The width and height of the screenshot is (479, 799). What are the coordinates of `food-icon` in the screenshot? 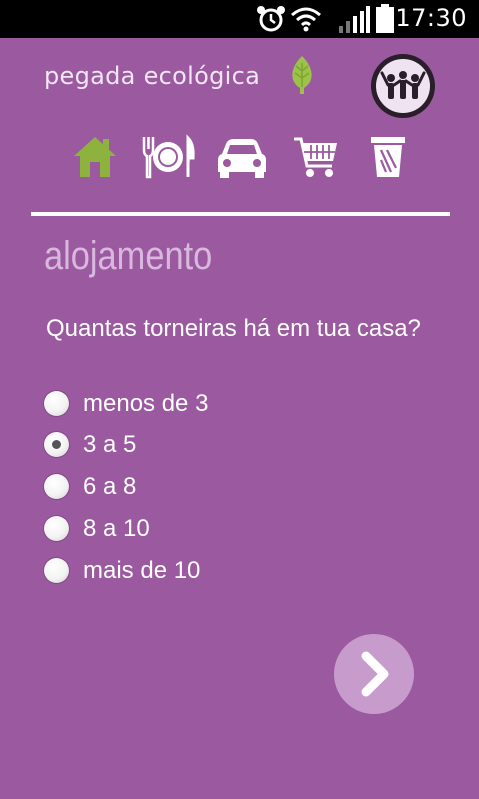 It's located at (168, 157).